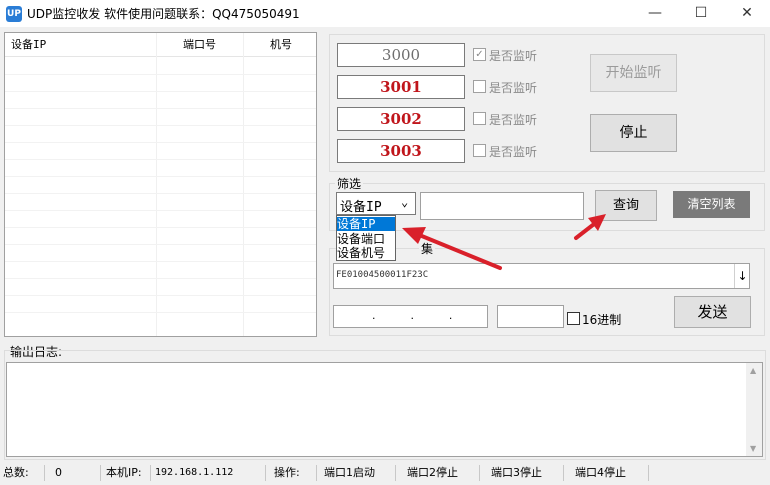  Describe the element at coordinates (516, 472) in the screenshot. I see `status-port3: 端口3停止` at that location.